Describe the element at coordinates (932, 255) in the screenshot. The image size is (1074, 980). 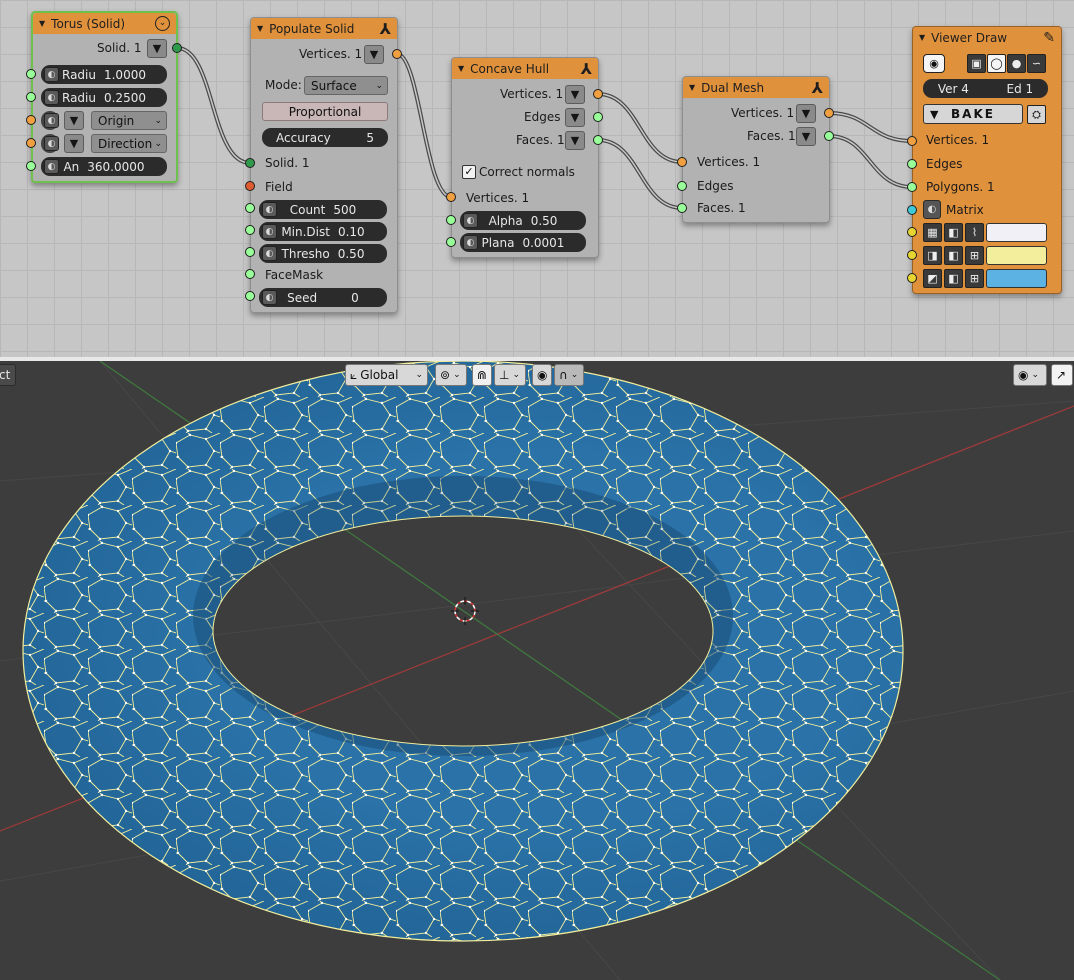
I see `edge-color-mode-icon: ◨` at that location.